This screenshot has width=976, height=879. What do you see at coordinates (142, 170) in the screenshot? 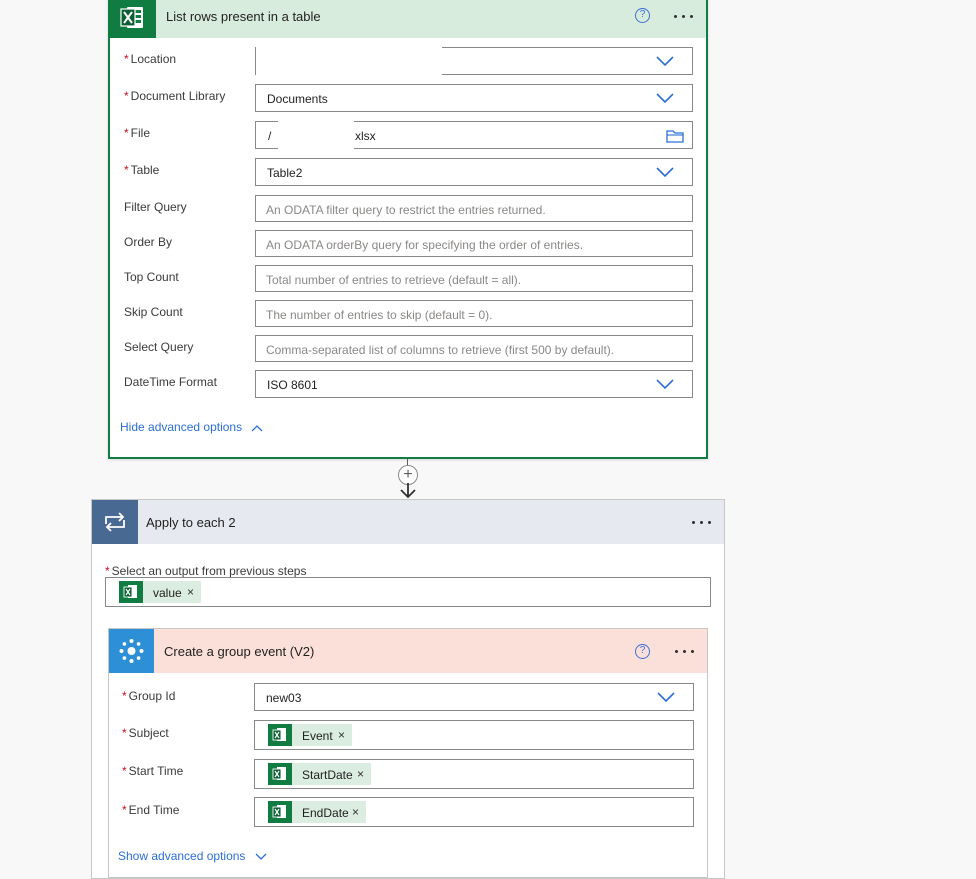
I see `table-label: * Table` at bounding box center [142, 170].